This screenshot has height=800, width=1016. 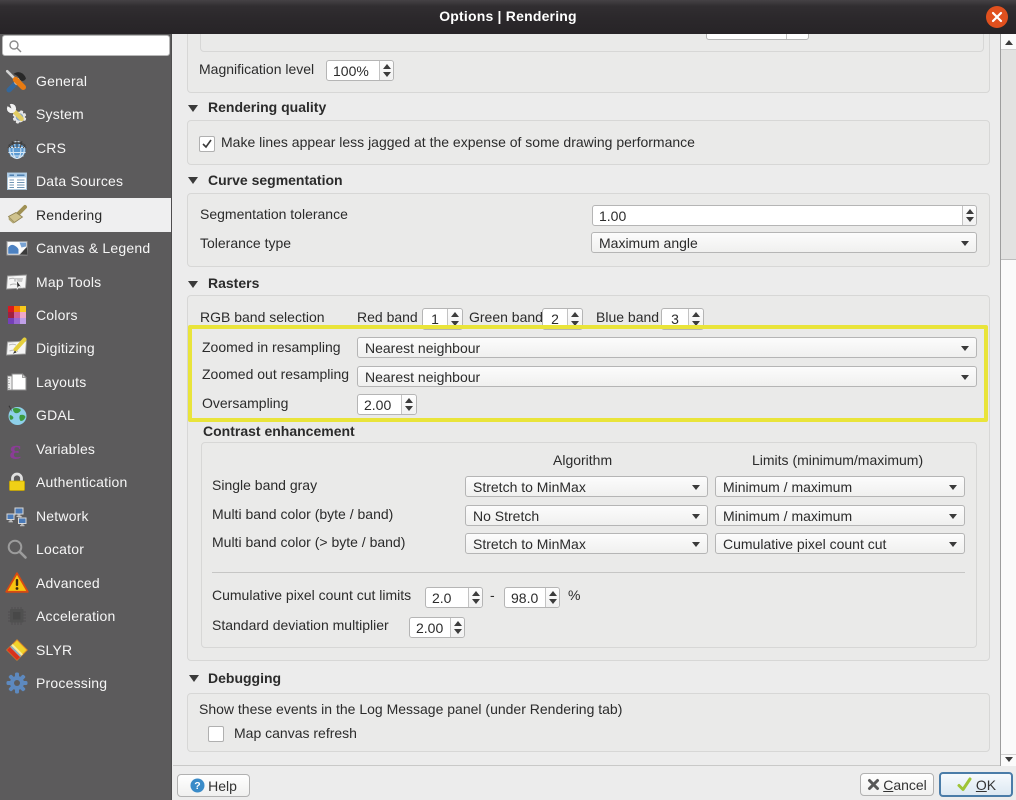 I want to click on svg-text: ε, so click(x=16, y=449).